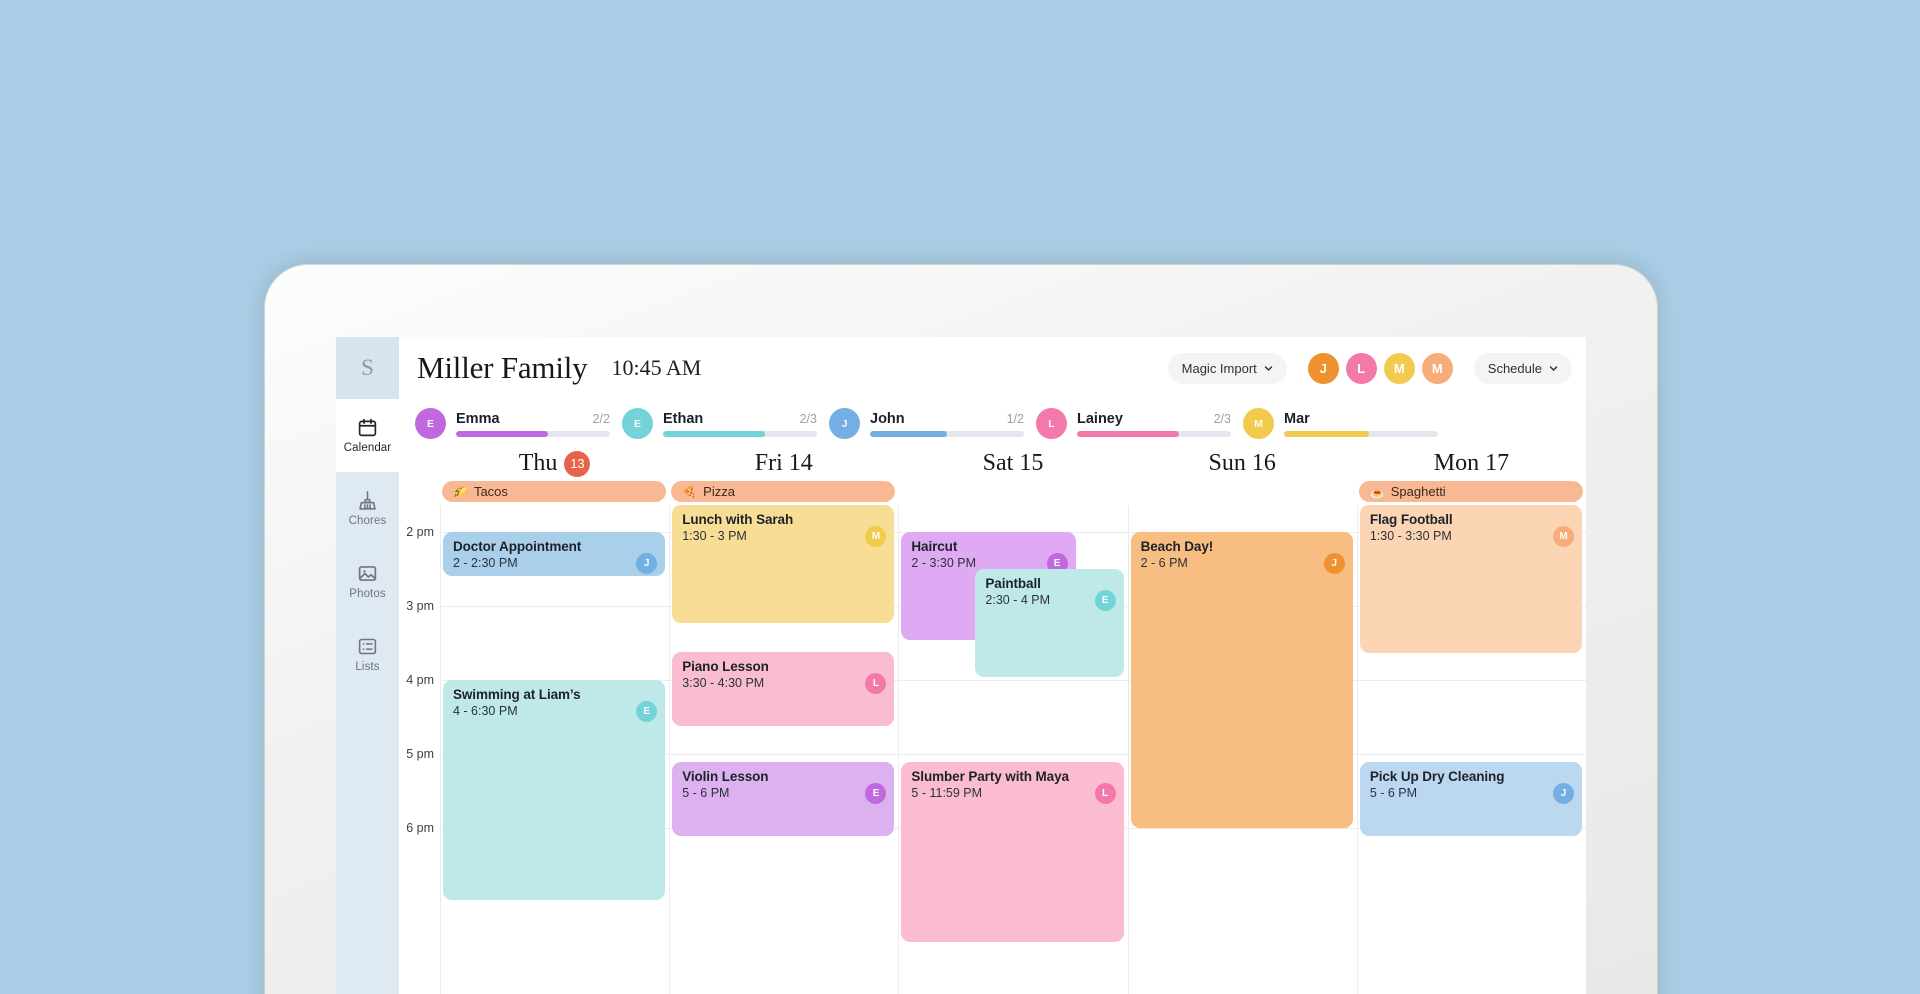  What do you see at coordinates (887, 418) in the screenshot?
I see `member-name: John` at bounding box center [887, 418].